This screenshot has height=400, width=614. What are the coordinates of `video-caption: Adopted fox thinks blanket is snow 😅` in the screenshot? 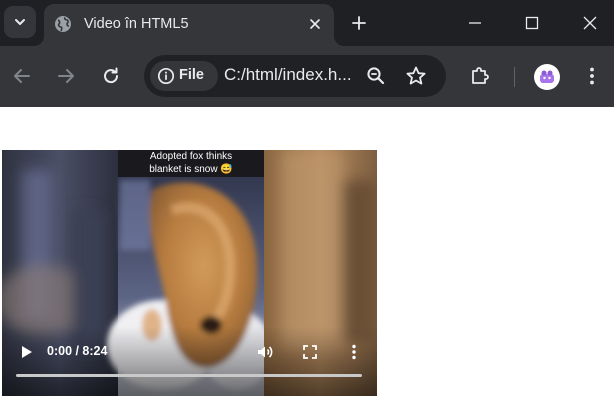 It's located at (191, 163).